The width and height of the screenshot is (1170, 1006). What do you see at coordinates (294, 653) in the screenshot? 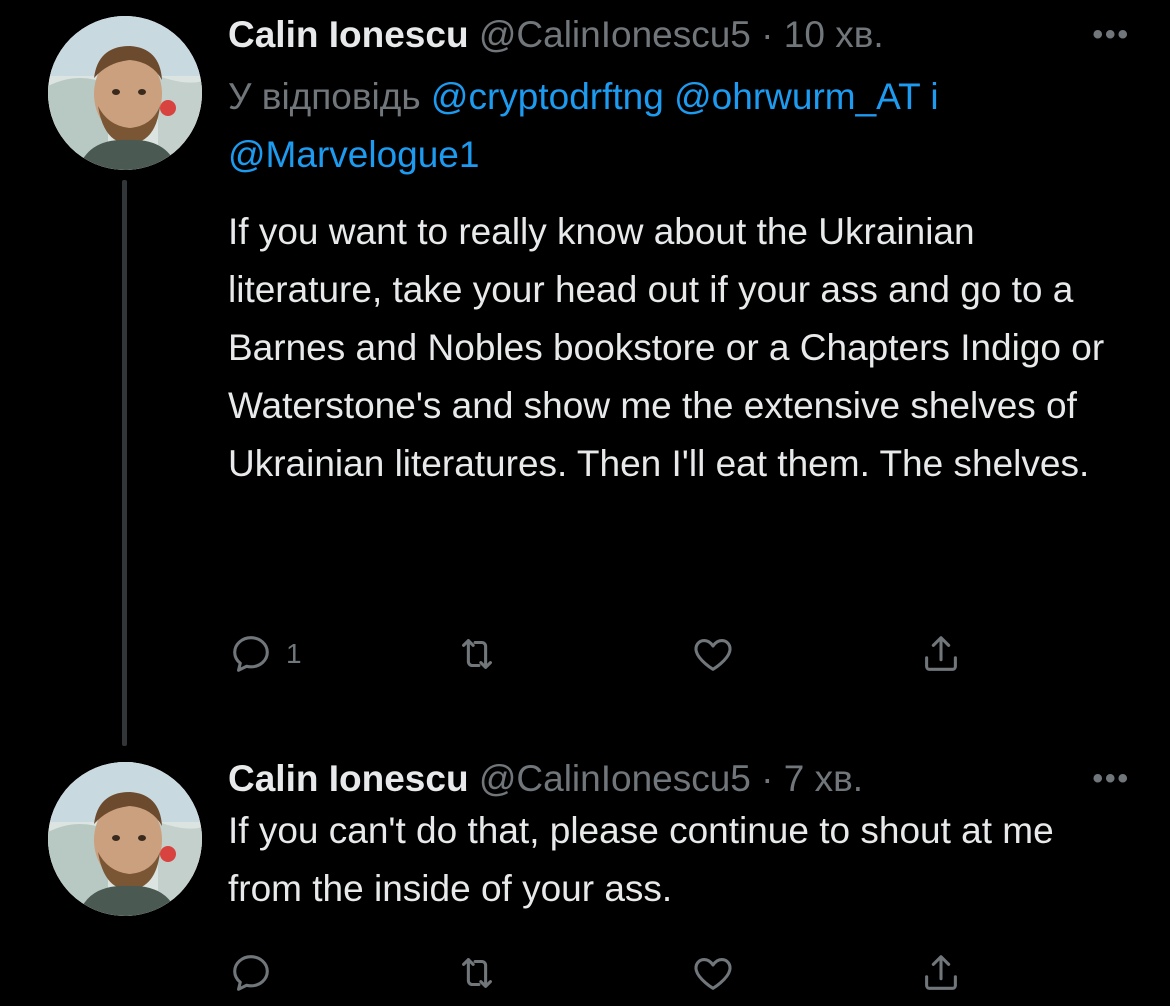
I see `reply-count: 1` at bounding box center [294, 653].